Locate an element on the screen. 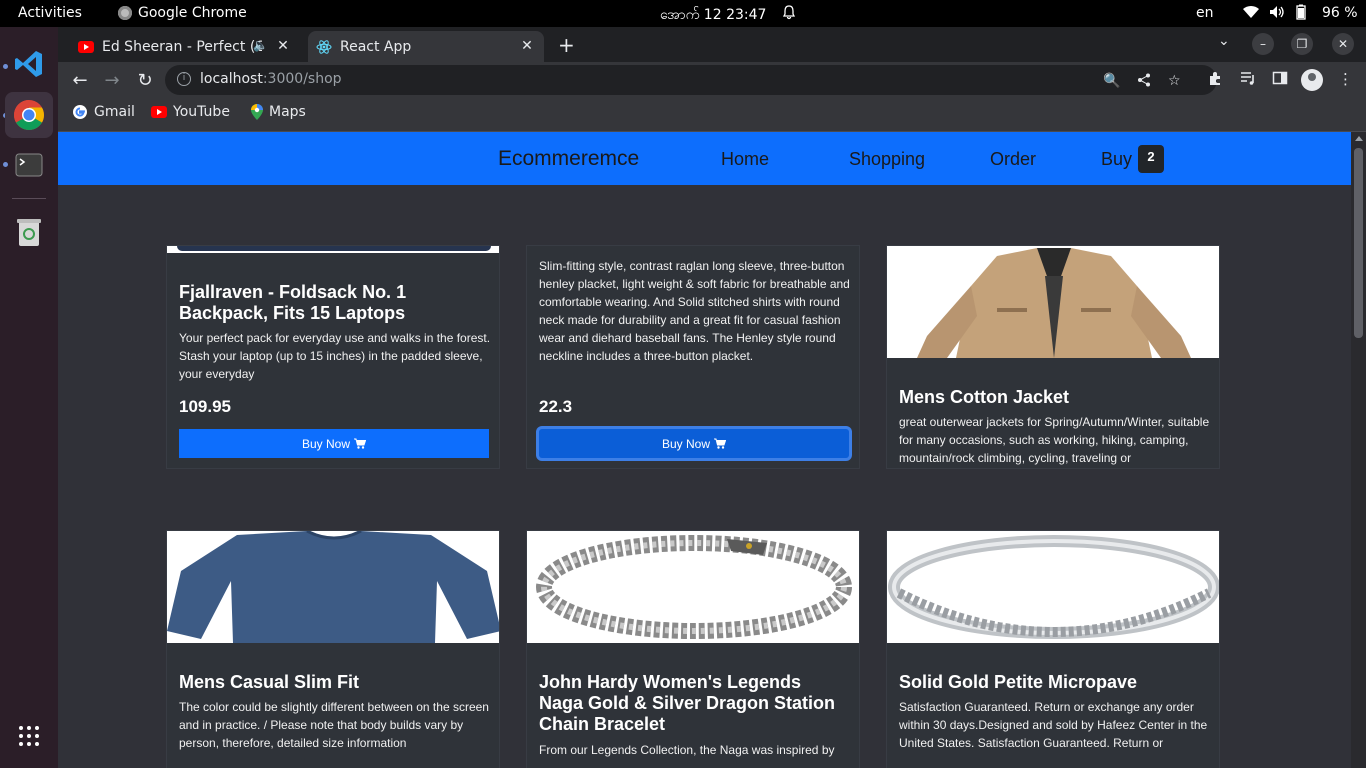 The height and width of the screenshot is (768, 1366). media-control-icon is located at coordinates (1248, 78).